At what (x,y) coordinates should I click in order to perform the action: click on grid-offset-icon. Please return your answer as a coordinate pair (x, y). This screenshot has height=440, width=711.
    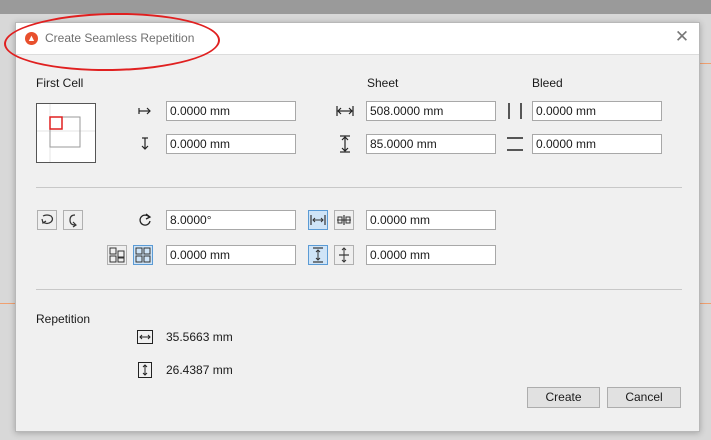
    Looking at the image, I should click on (117, 255).